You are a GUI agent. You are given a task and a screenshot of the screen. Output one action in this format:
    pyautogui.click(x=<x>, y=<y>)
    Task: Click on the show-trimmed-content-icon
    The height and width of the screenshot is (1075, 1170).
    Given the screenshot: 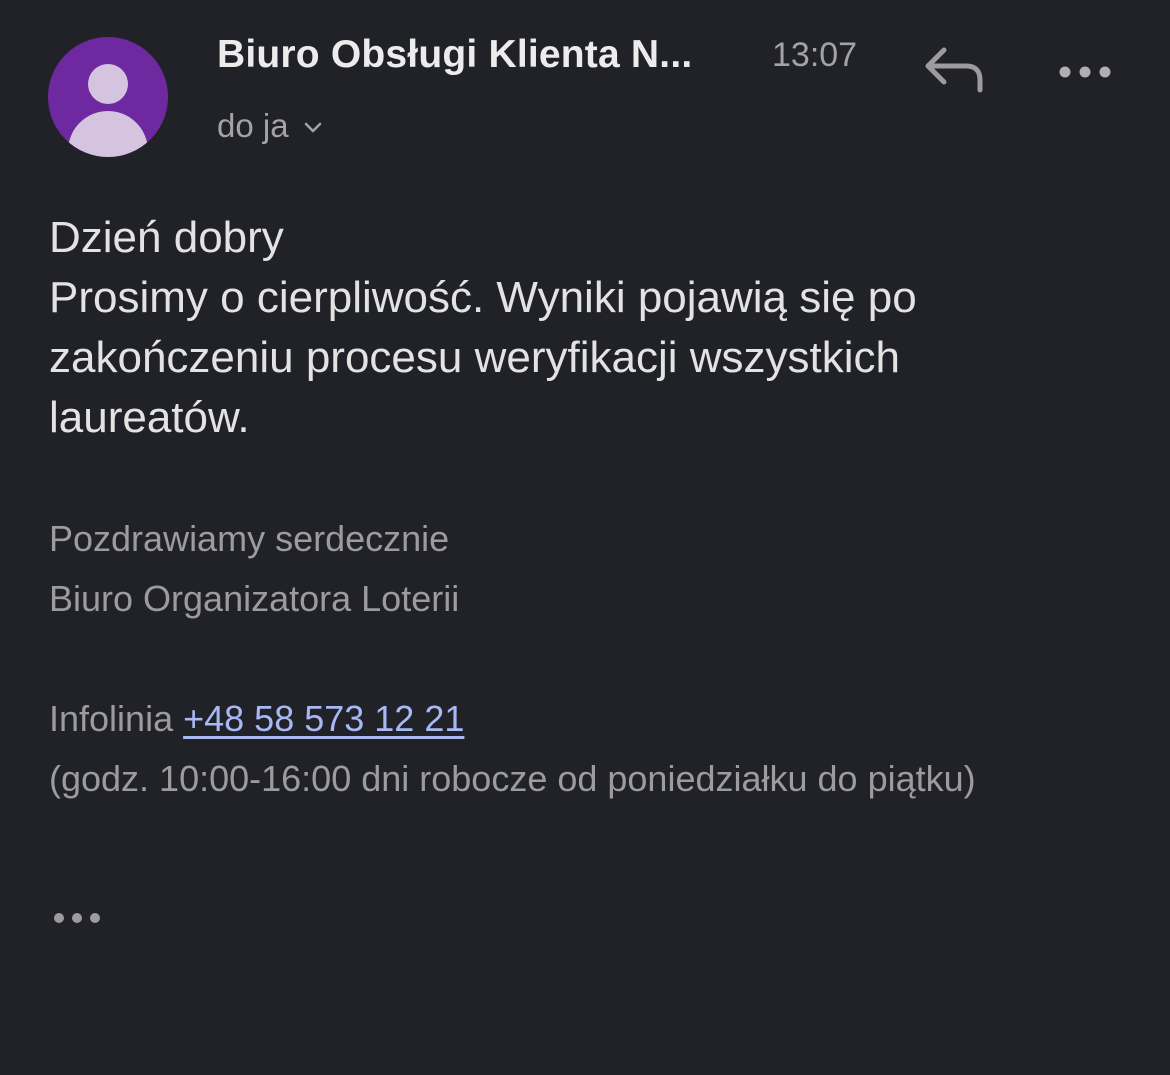 What is the action you would take?
    pyautogui.click(x=77, y=918)
    